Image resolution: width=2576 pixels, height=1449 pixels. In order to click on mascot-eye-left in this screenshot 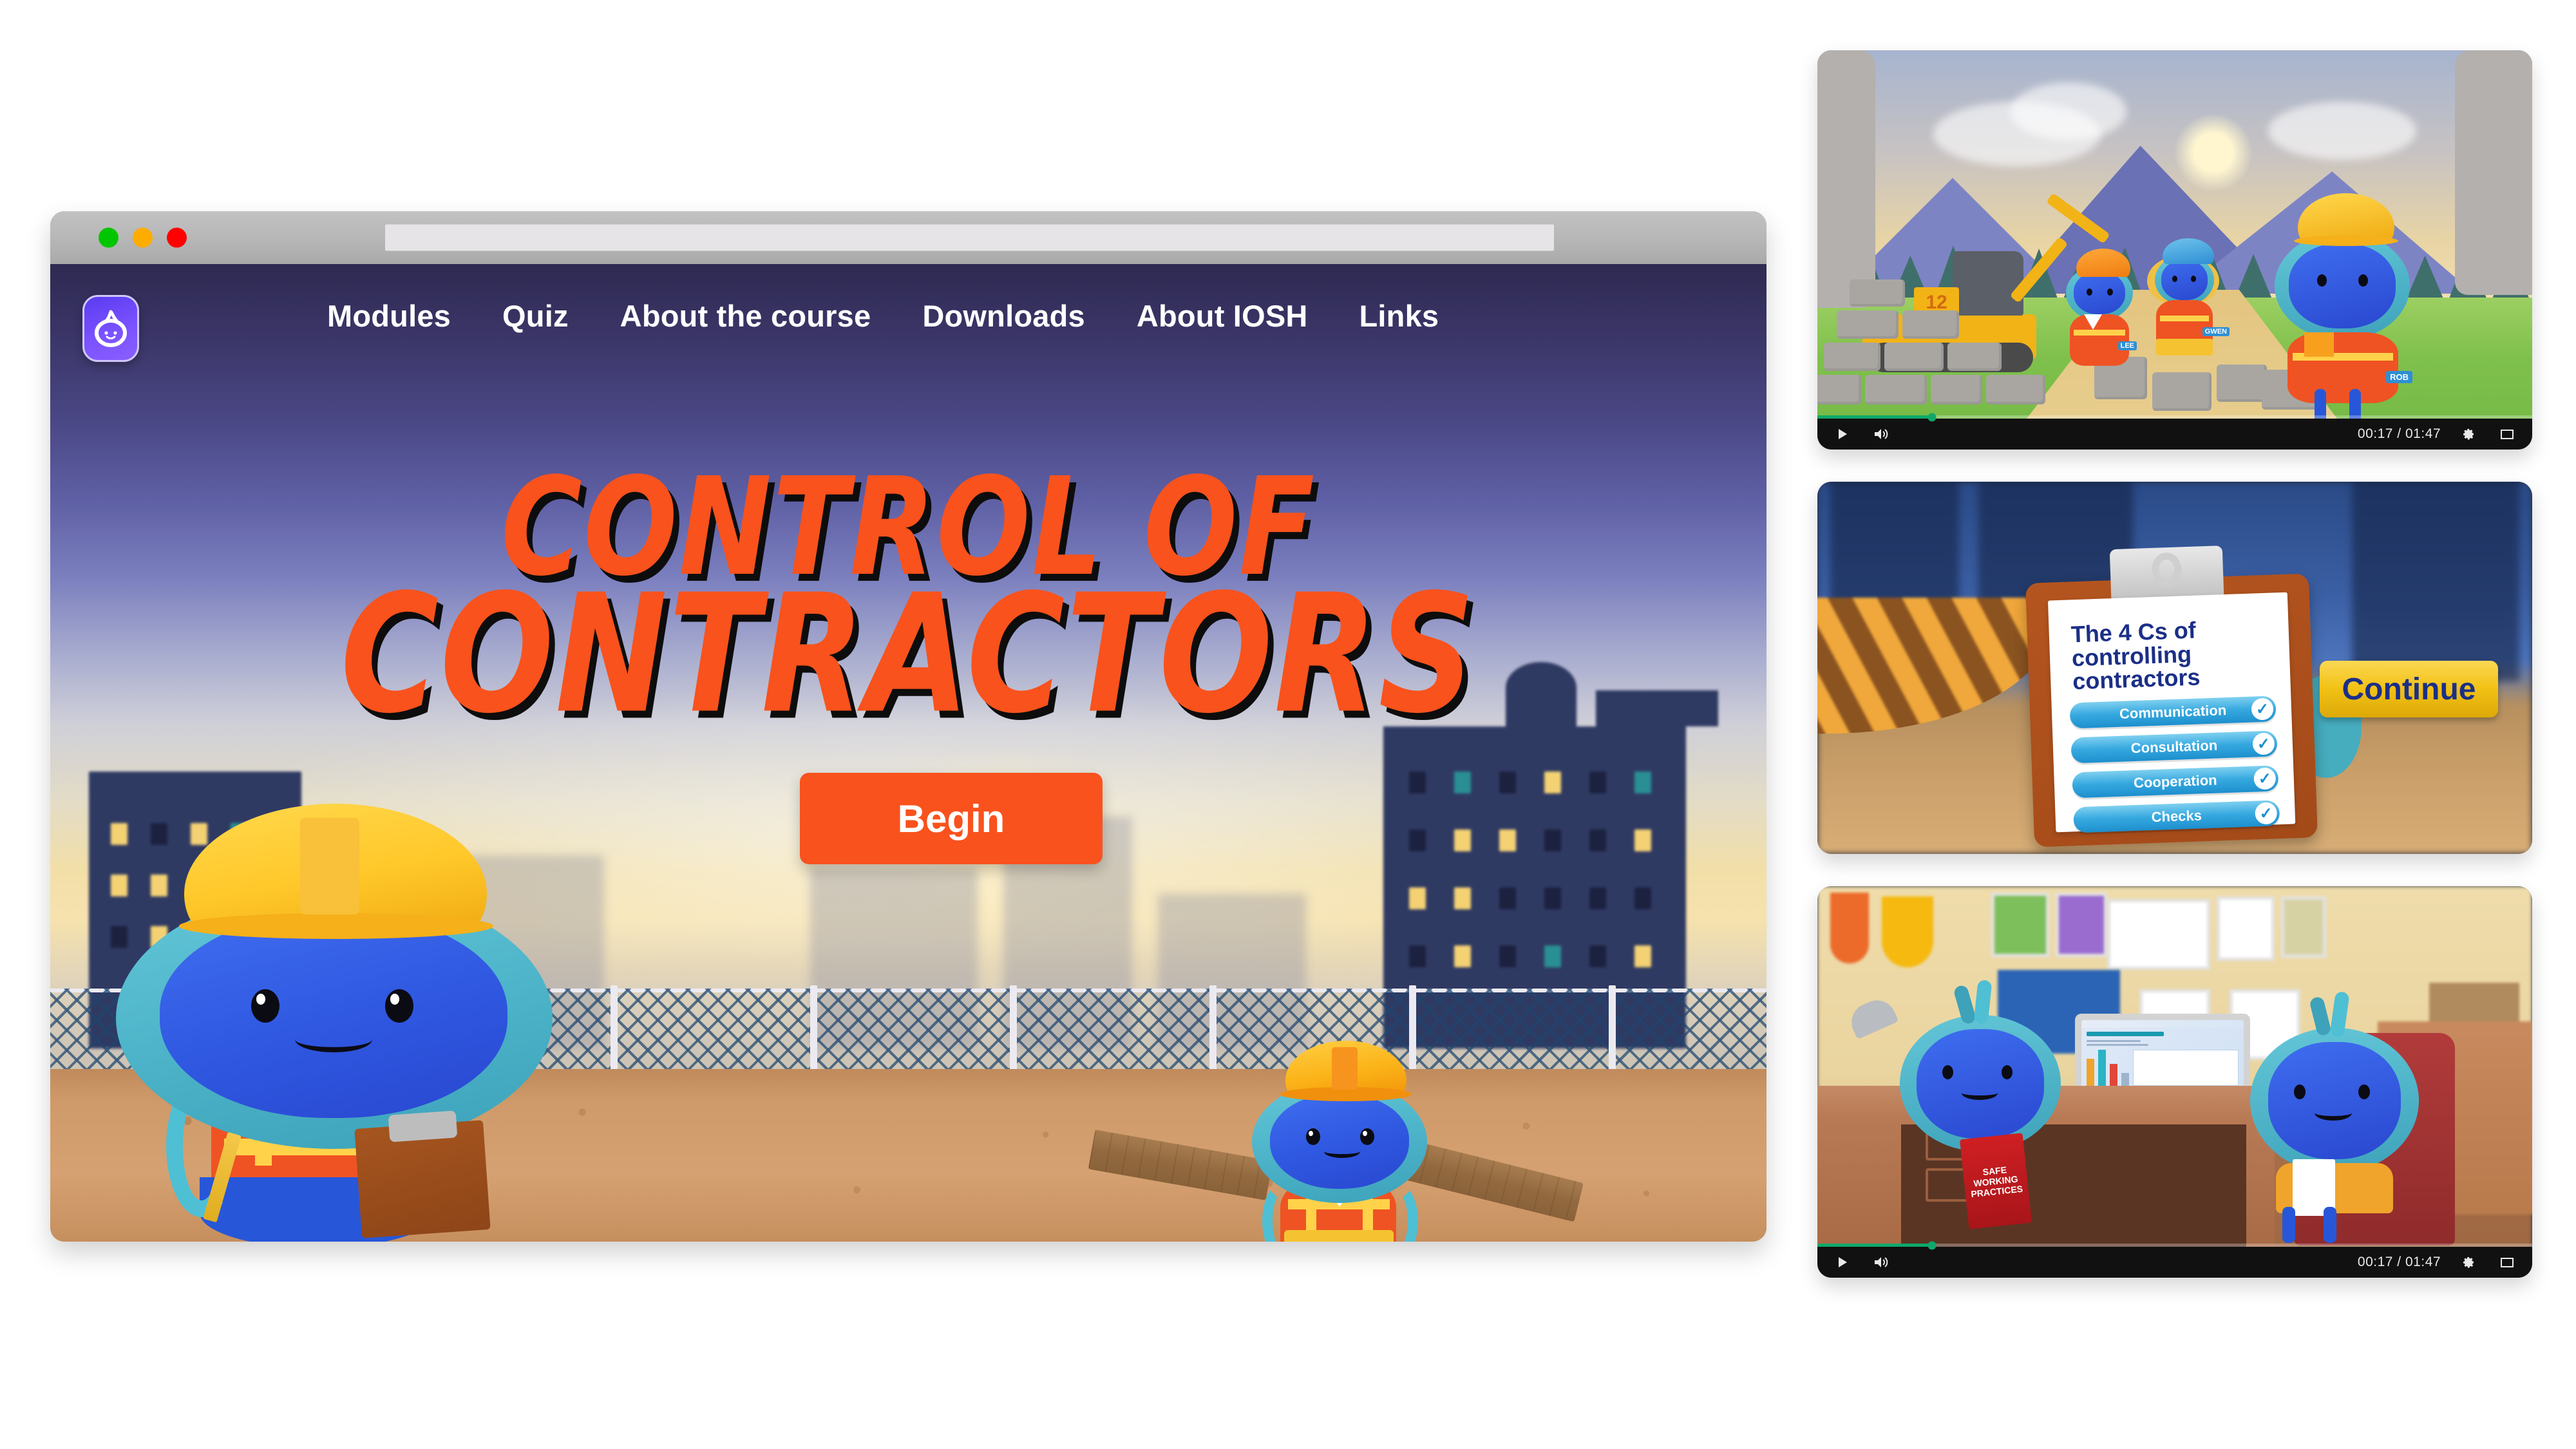, I will do `click(265, 1006)`.